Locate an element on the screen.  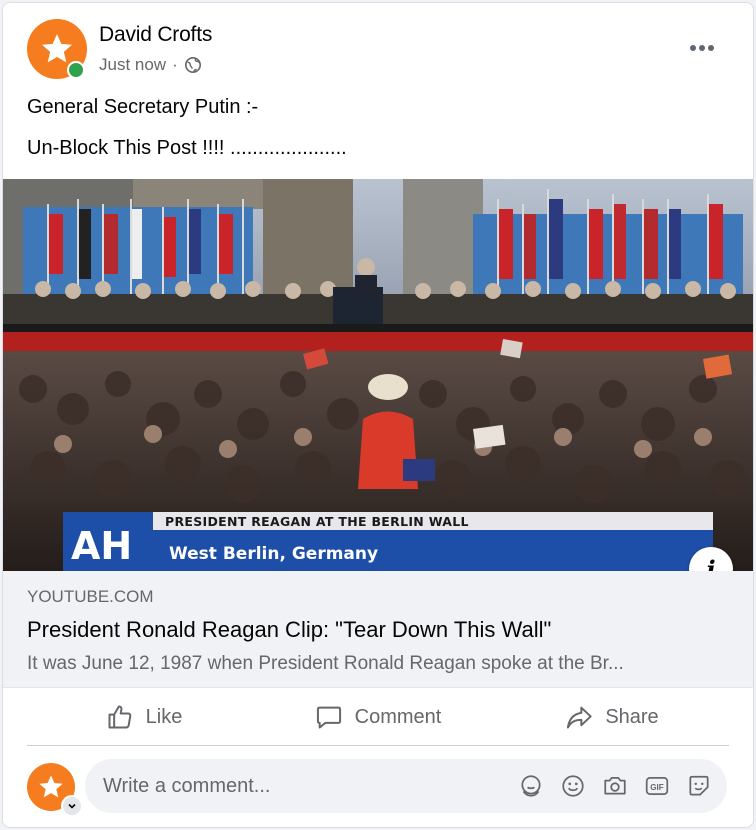
sticker-icon is located at coordinates (699, 785).